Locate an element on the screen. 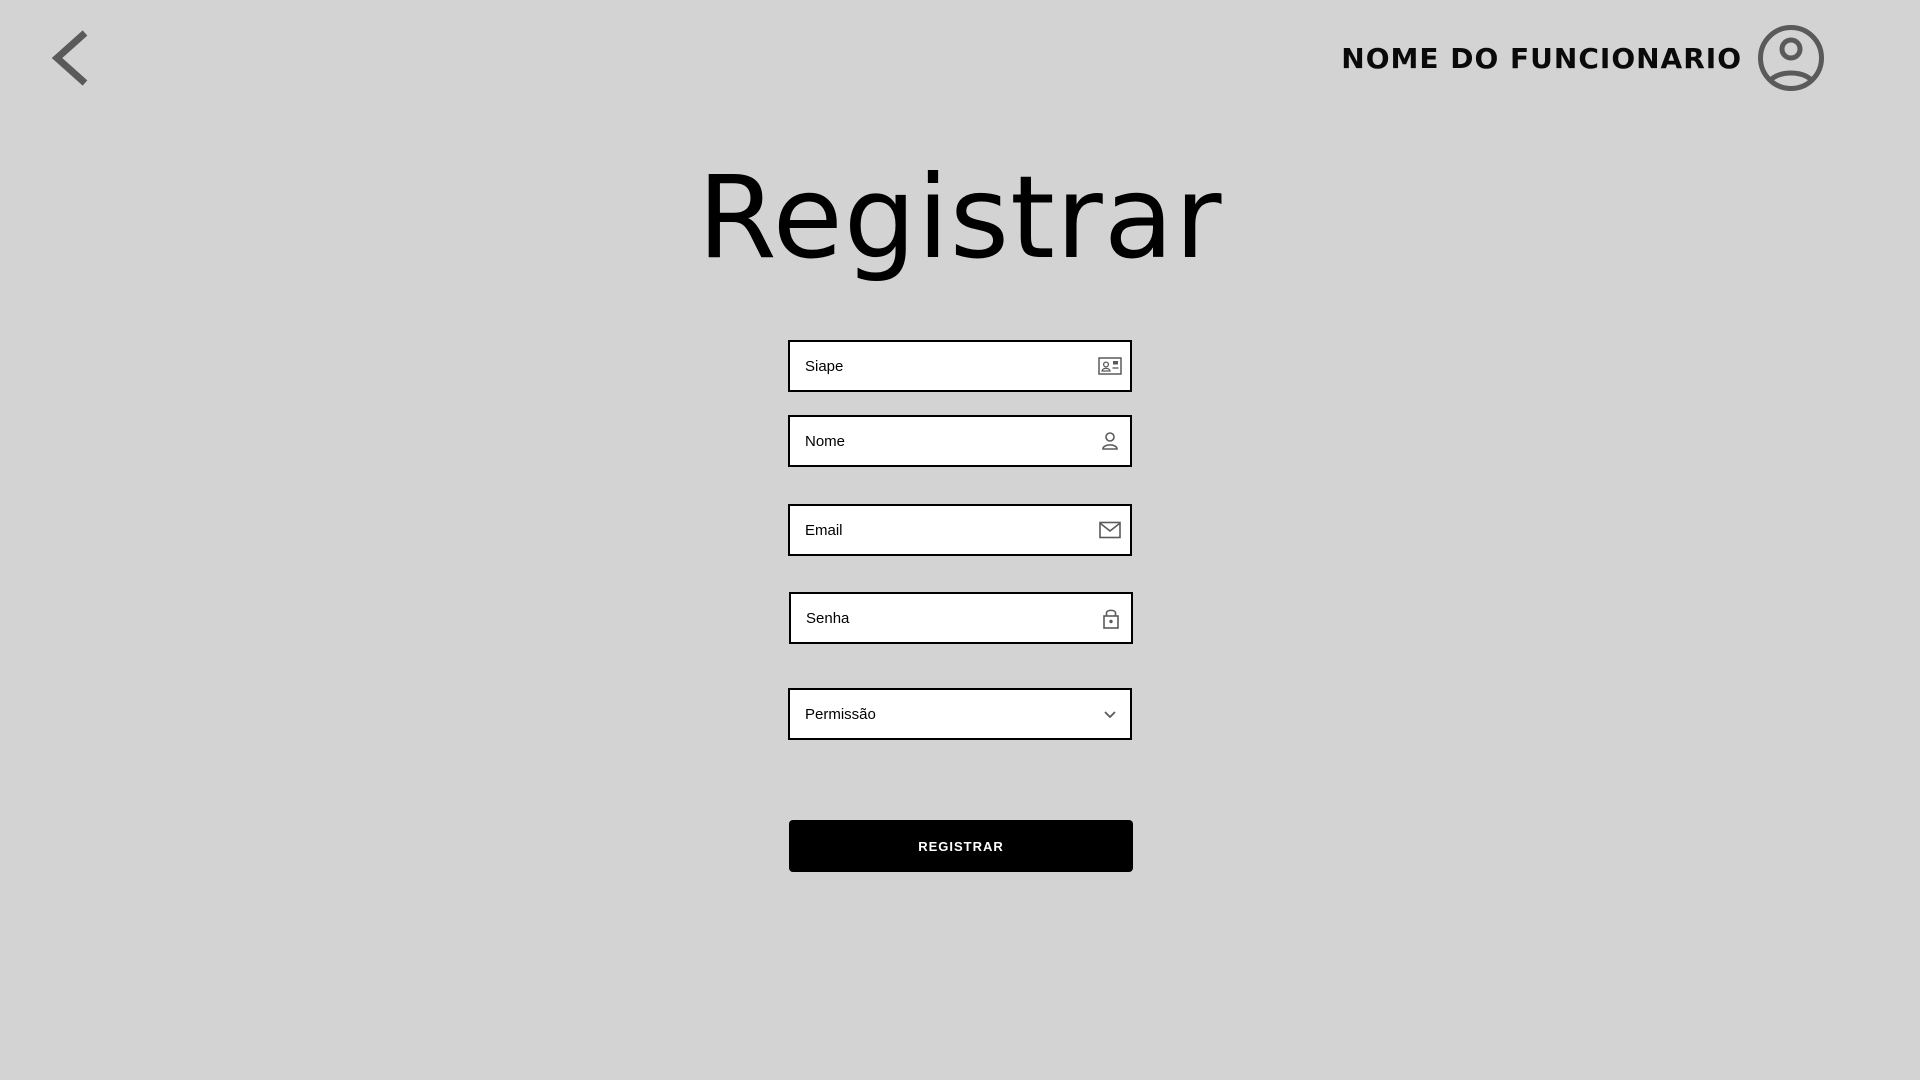  page-title: Registrar is located at coordinates (960, 217).